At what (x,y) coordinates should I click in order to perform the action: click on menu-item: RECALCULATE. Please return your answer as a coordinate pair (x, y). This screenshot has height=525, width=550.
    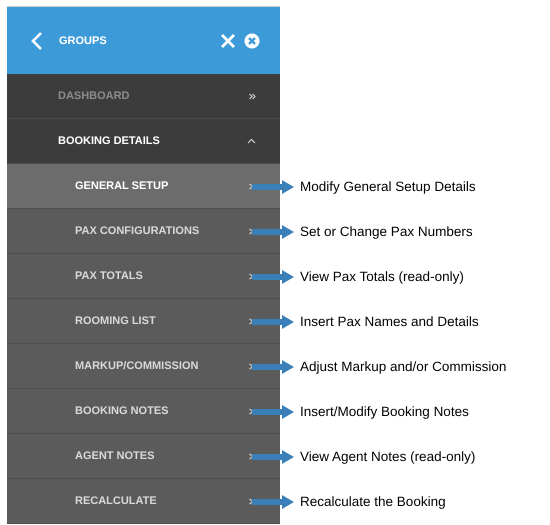
    Looking at the image, I should click on (143, 501).